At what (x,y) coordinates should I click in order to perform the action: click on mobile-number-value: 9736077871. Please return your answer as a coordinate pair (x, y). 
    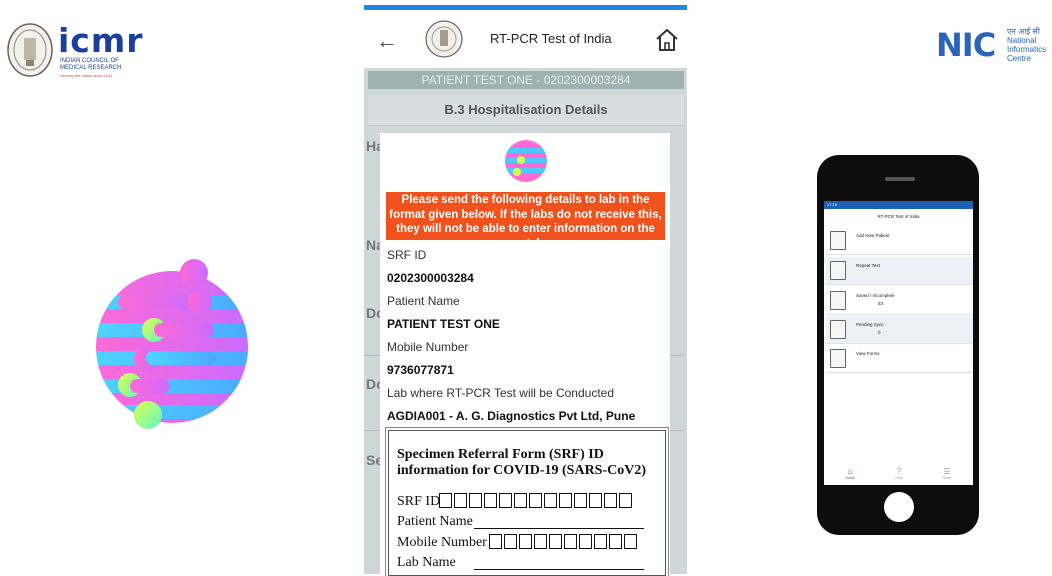
    Looking at the image, I should click on (420, 370).